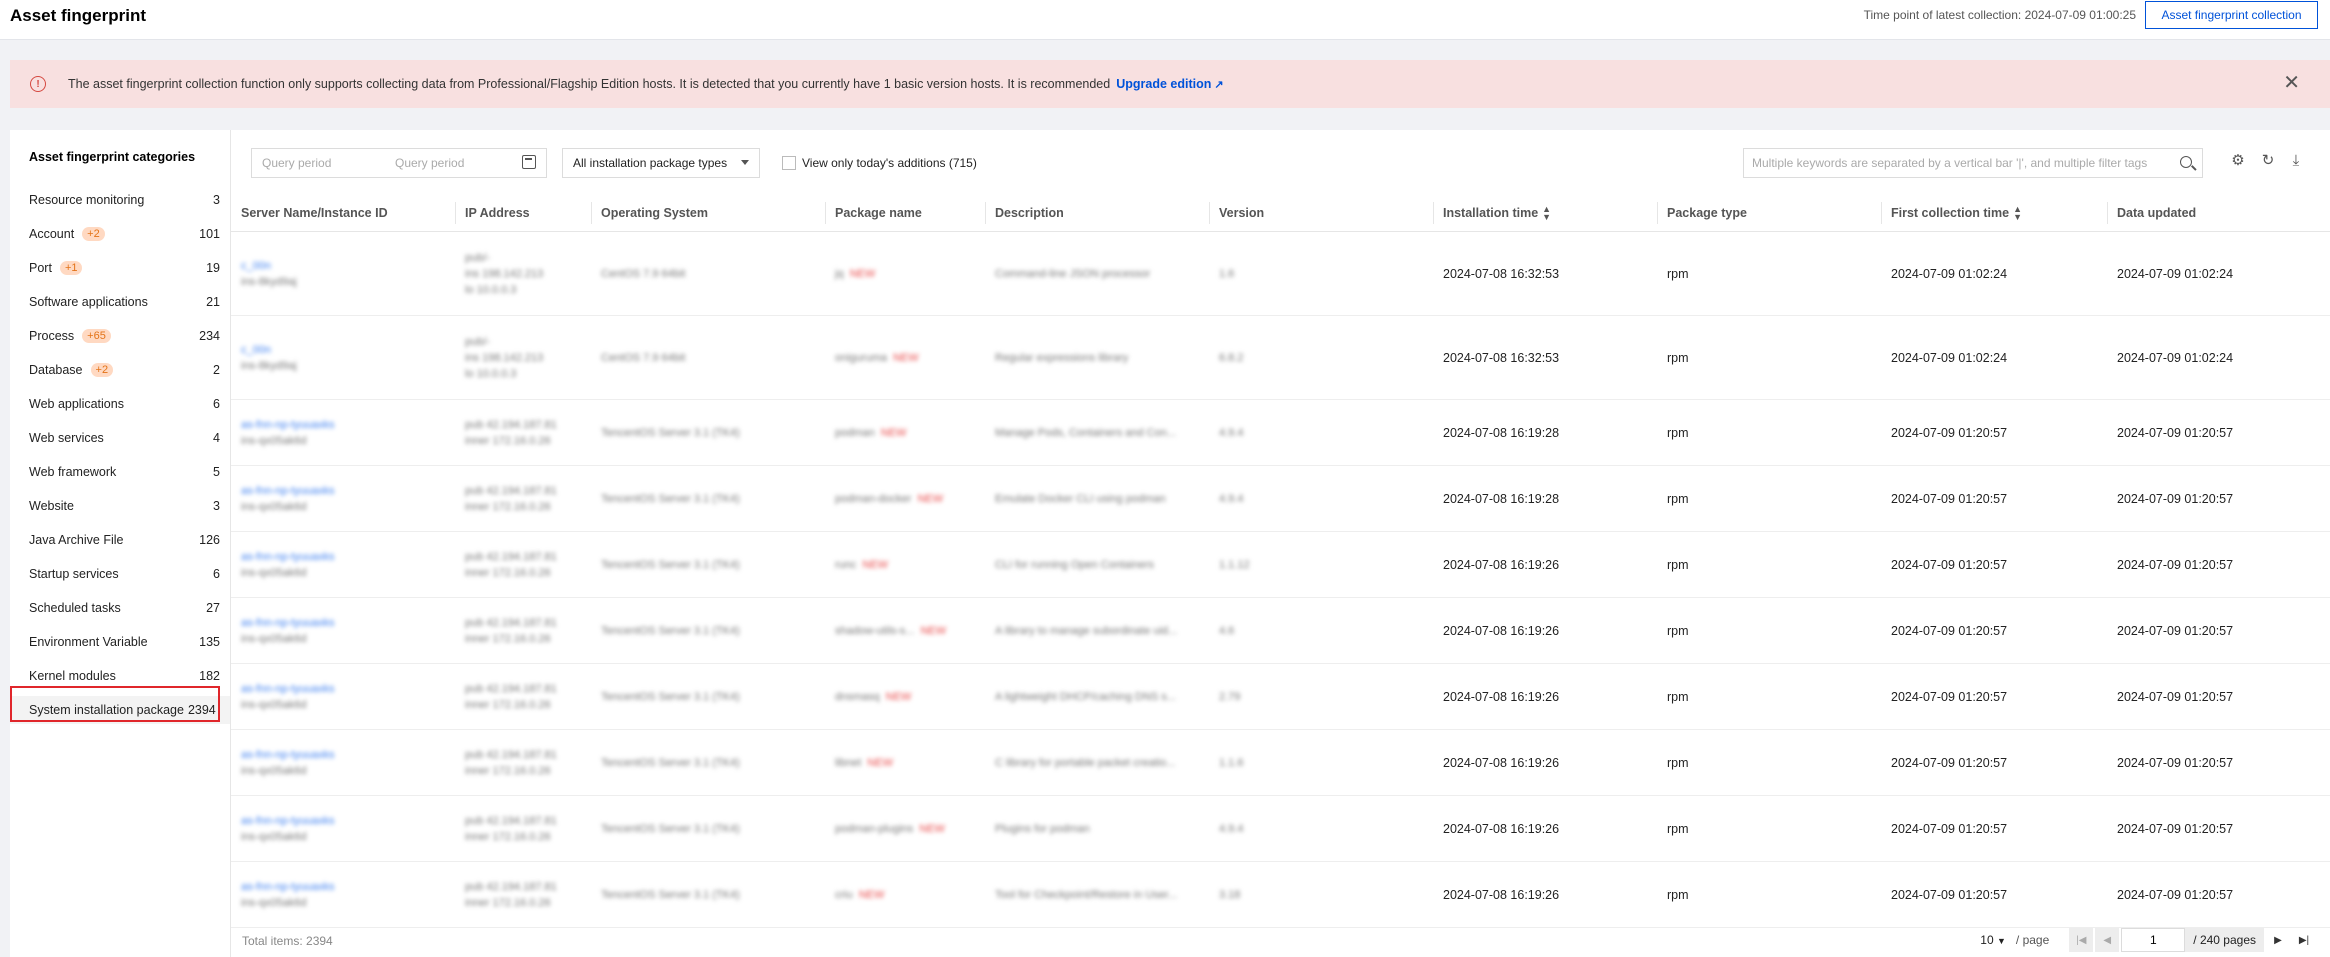 The image size is (2330, 957). Describe the element at coordinates (430, 163) in the screenshot. I see `date-end-placeholder: Query period` at that location.